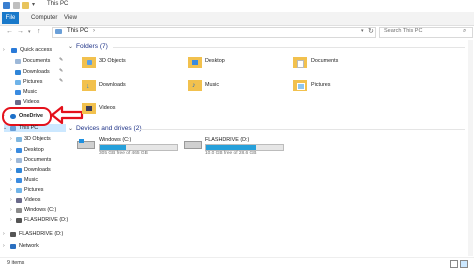  I want to click on back-icon: ←, so click(9, 32).